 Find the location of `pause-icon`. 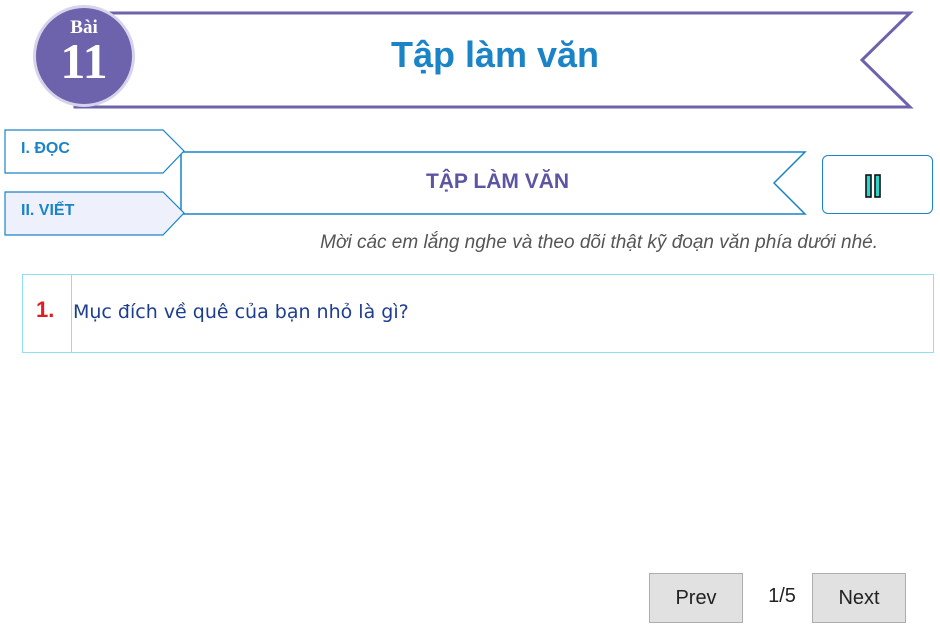

pause-icon is located at coordinates (873, 186).